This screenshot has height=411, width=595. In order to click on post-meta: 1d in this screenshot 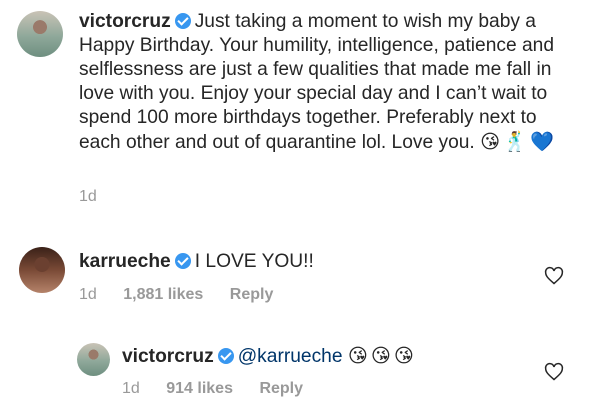, I will do `click(99, 197)`.